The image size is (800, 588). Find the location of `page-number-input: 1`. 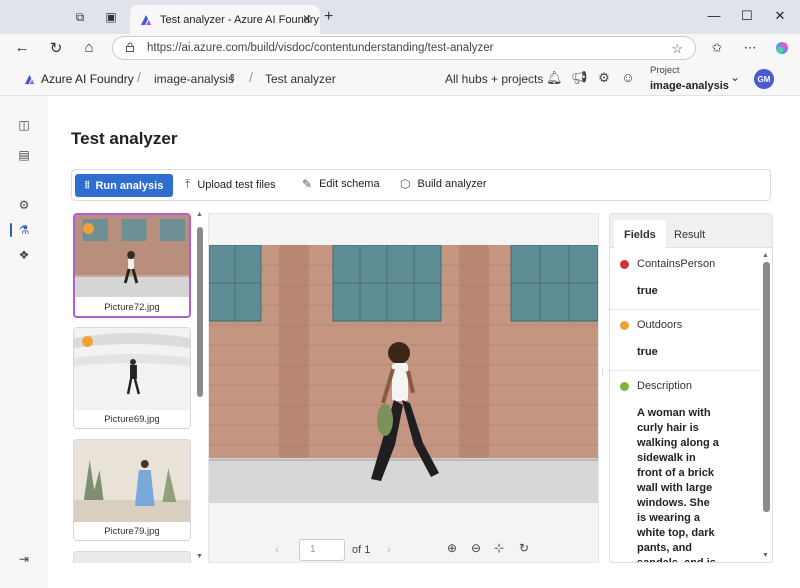

page-number-input: 1 is located at coordinates (322, 550).